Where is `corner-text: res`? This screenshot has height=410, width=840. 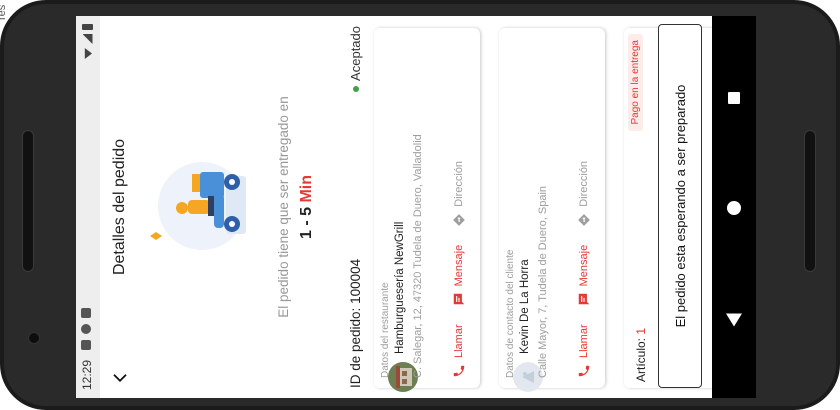 corner-text: res is located at coordinates (4, 12).